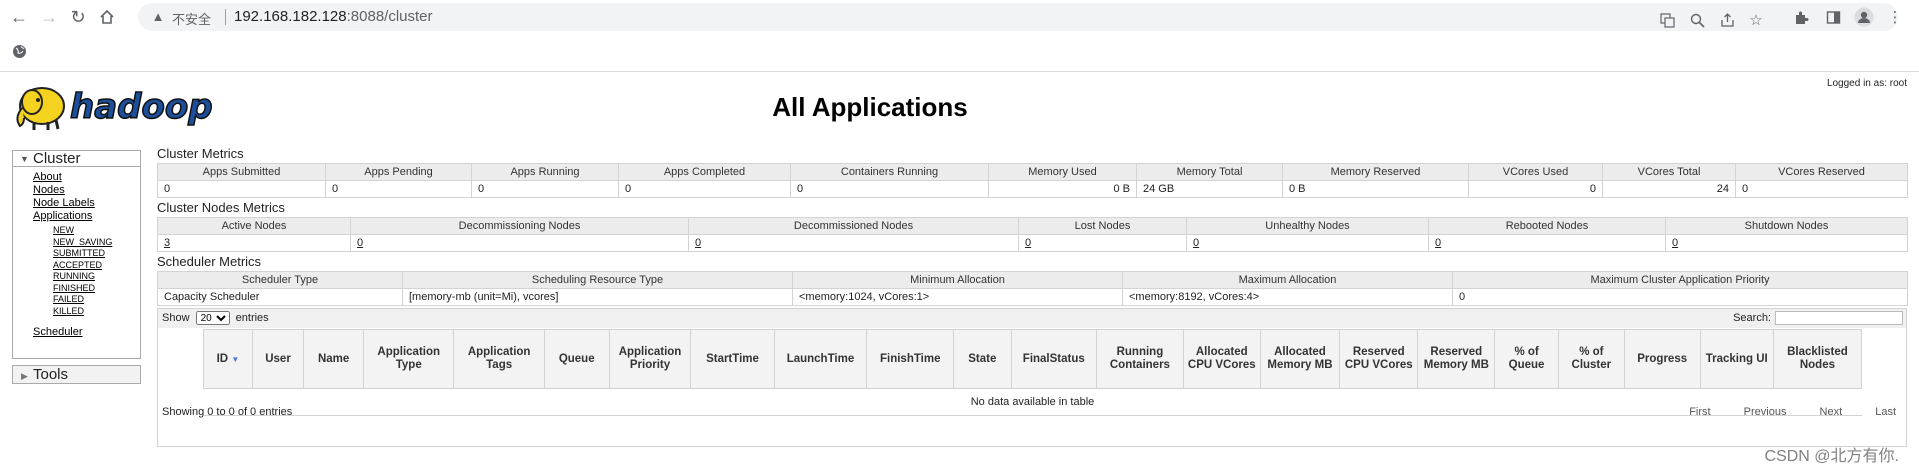 The height and width of the screenshot is (471, 1919). Describe the element at coordinates (1300, 359) in the screenshot. I see `column-header-allocated-memory-mb: Allocated Memory MB` at that location.